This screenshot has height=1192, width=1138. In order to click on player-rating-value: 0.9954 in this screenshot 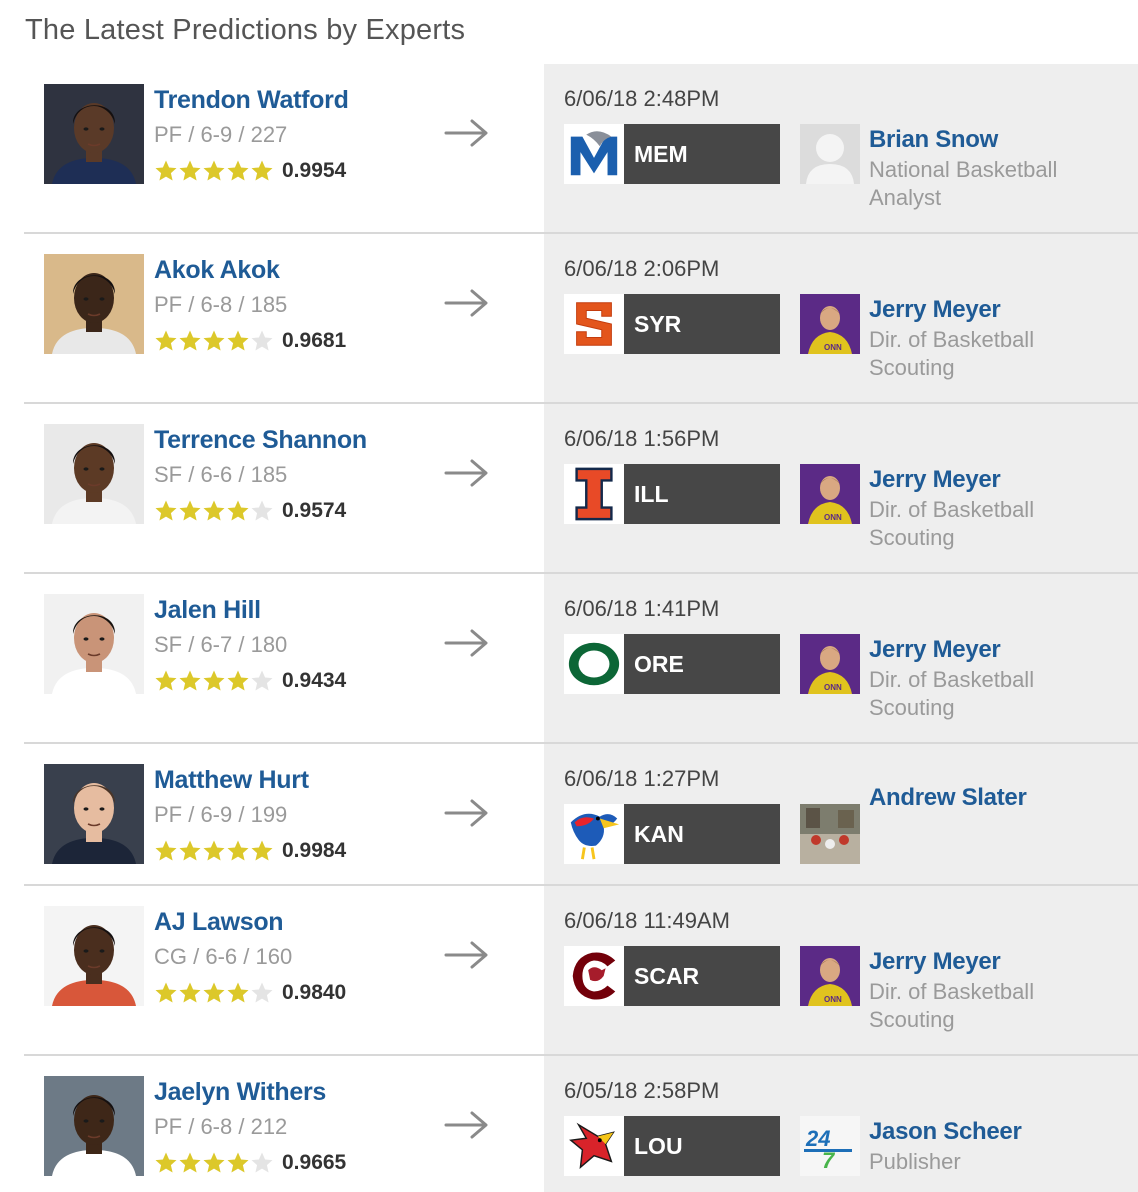, I will do `click(314, 170)`.